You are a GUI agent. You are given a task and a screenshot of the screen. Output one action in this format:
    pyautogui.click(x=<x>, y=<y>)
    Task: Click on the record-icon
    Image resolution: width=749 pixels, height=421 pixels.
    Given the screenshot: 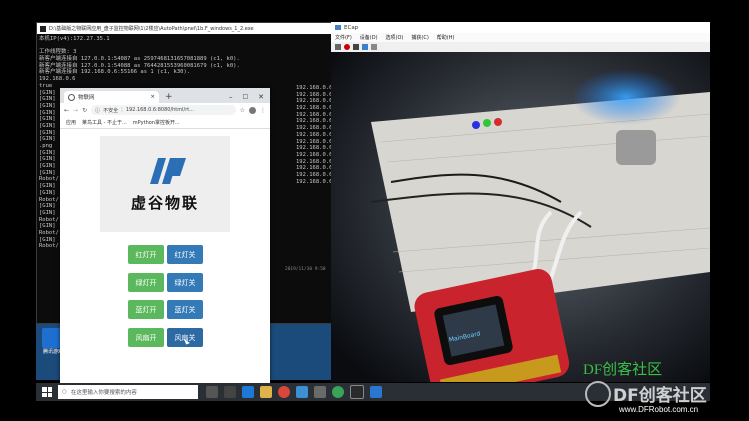 What is the action you would take?
    pyautogui.click(x=347, y=46)
    